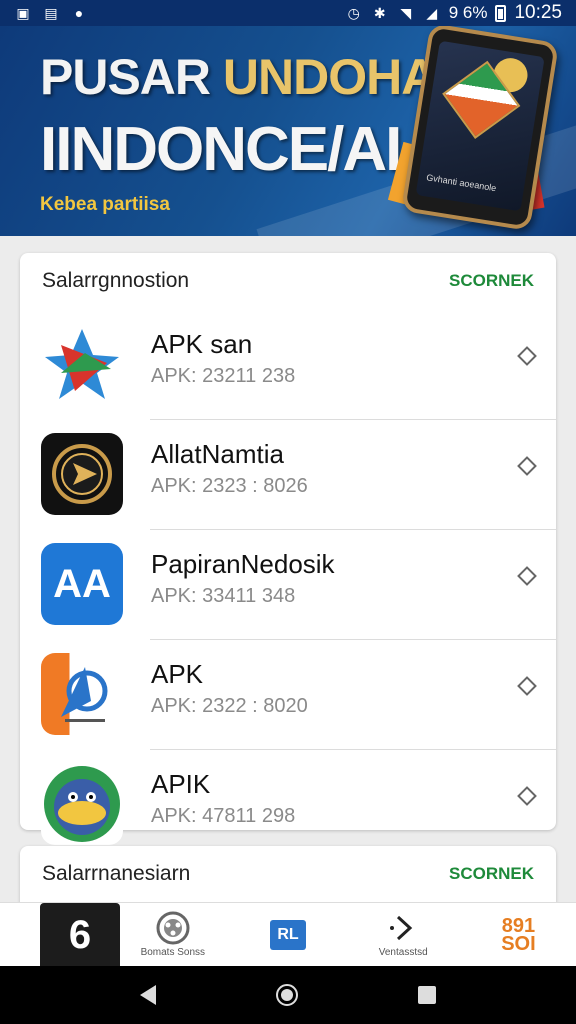  What do you see at coordinates (23, 12) in the screenshot?
I see `photo-icon: ▣` at bounding box center [23, 12].